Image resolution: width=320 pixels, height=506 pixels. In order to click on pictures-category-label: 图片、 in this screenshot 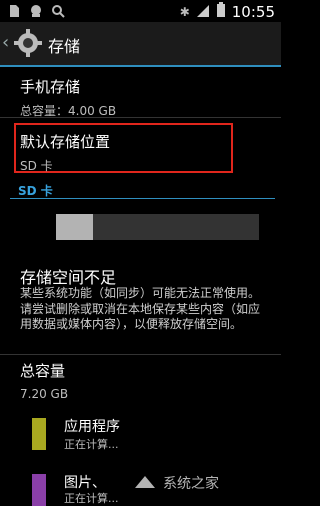, I will do `click(85, 483)`.